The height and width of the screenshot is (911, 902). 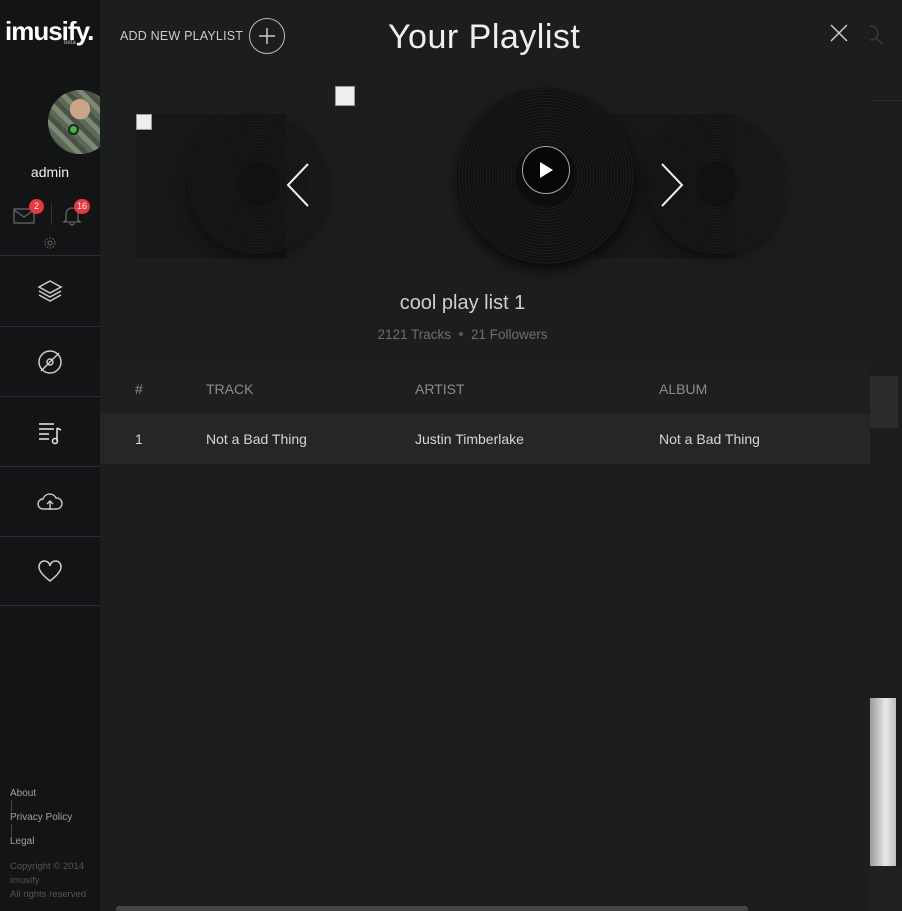 What do you see at coordinates (70, 43) in the screenshot?
I see `logo-beta-tag: beta` at bounding box center [70, 43].